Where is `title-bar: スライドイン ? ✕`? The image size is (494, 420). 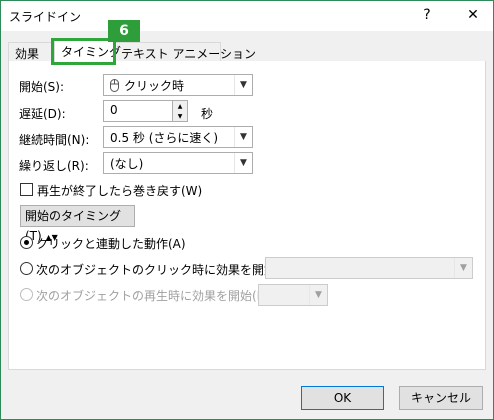 title-bar: スライドイン ? ✕ is located at coordinates (247, 16).